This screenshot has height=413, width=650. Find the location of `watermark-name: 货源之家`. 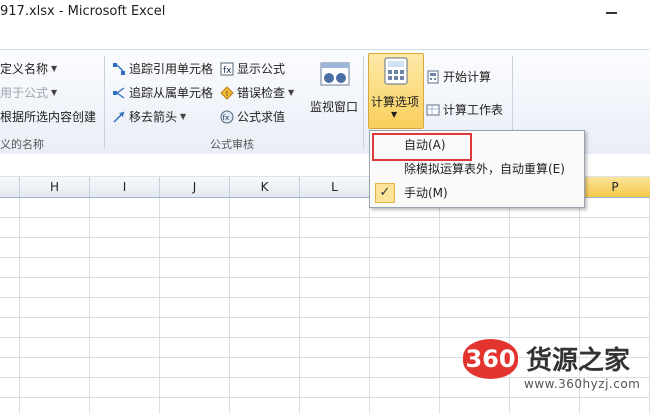

watermark-name: 货源之家 is located at coordinates (578, 361).